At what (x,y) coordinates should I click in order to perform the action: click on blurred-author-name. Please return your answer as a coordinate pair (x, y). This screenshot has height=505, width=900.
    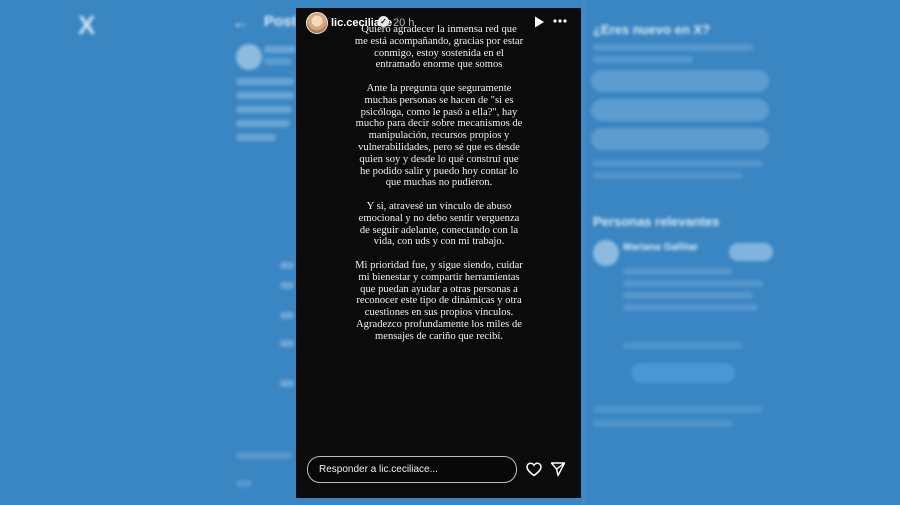
    Looking at the image, I should click on (280, 49).